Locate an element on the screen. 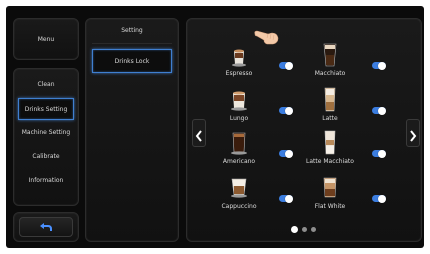  submenu-title: Setting is located at coordinates (132, 30).